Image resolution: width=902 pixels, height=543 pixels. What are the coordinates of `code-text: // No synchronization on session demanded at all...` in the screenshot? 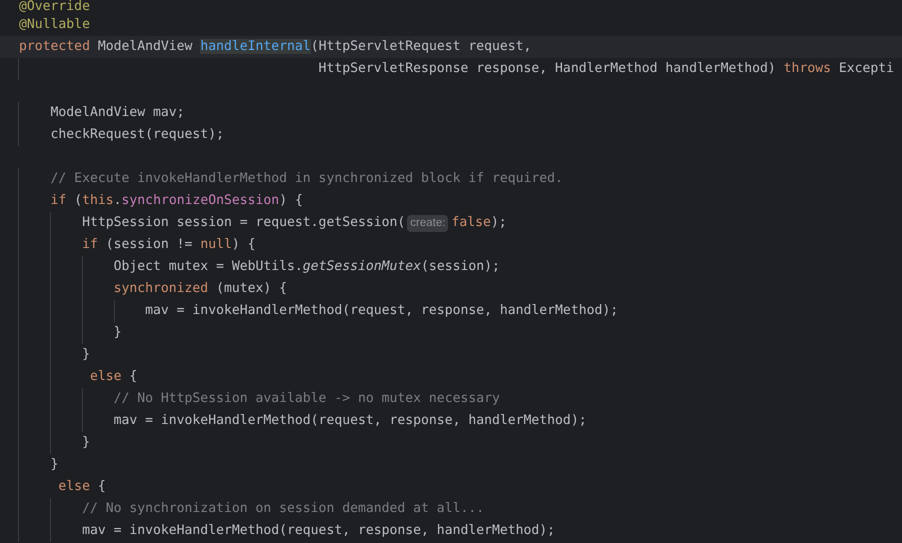 It's located at (282, 509).